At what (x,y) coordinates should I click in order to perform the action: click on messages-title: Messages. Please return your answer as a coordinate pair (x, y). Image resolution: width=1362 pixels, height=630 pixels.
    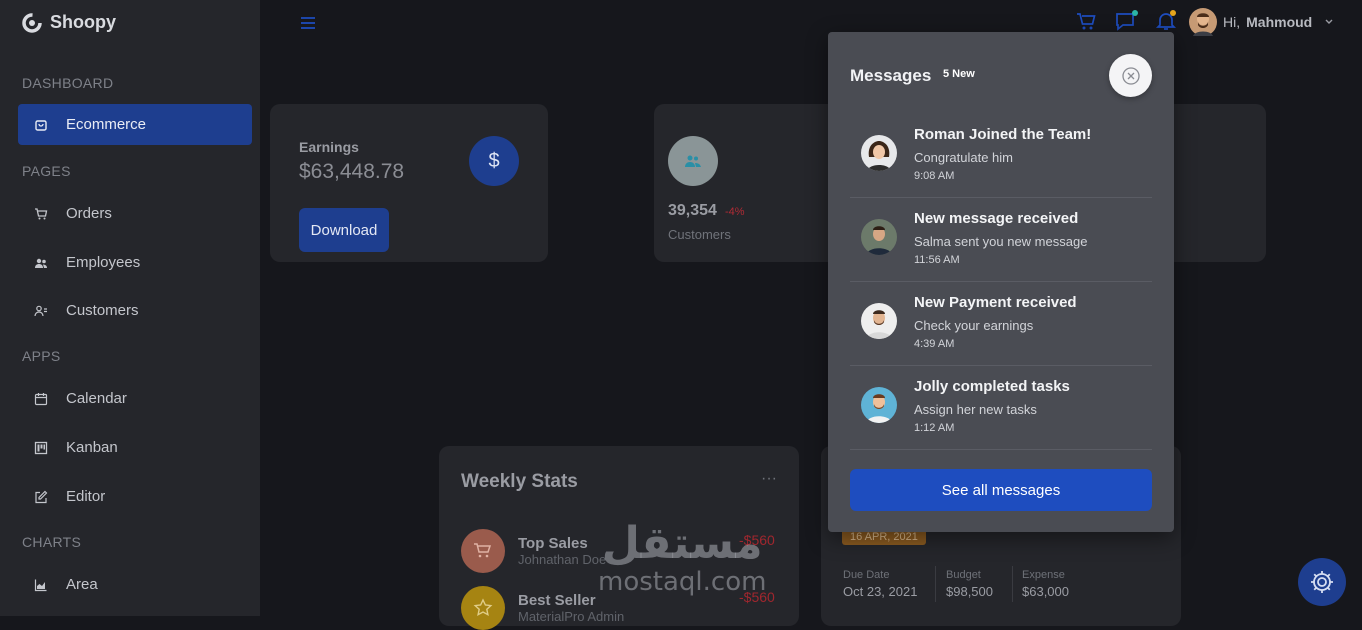
    Looking at the image, I should click on (891, 75).